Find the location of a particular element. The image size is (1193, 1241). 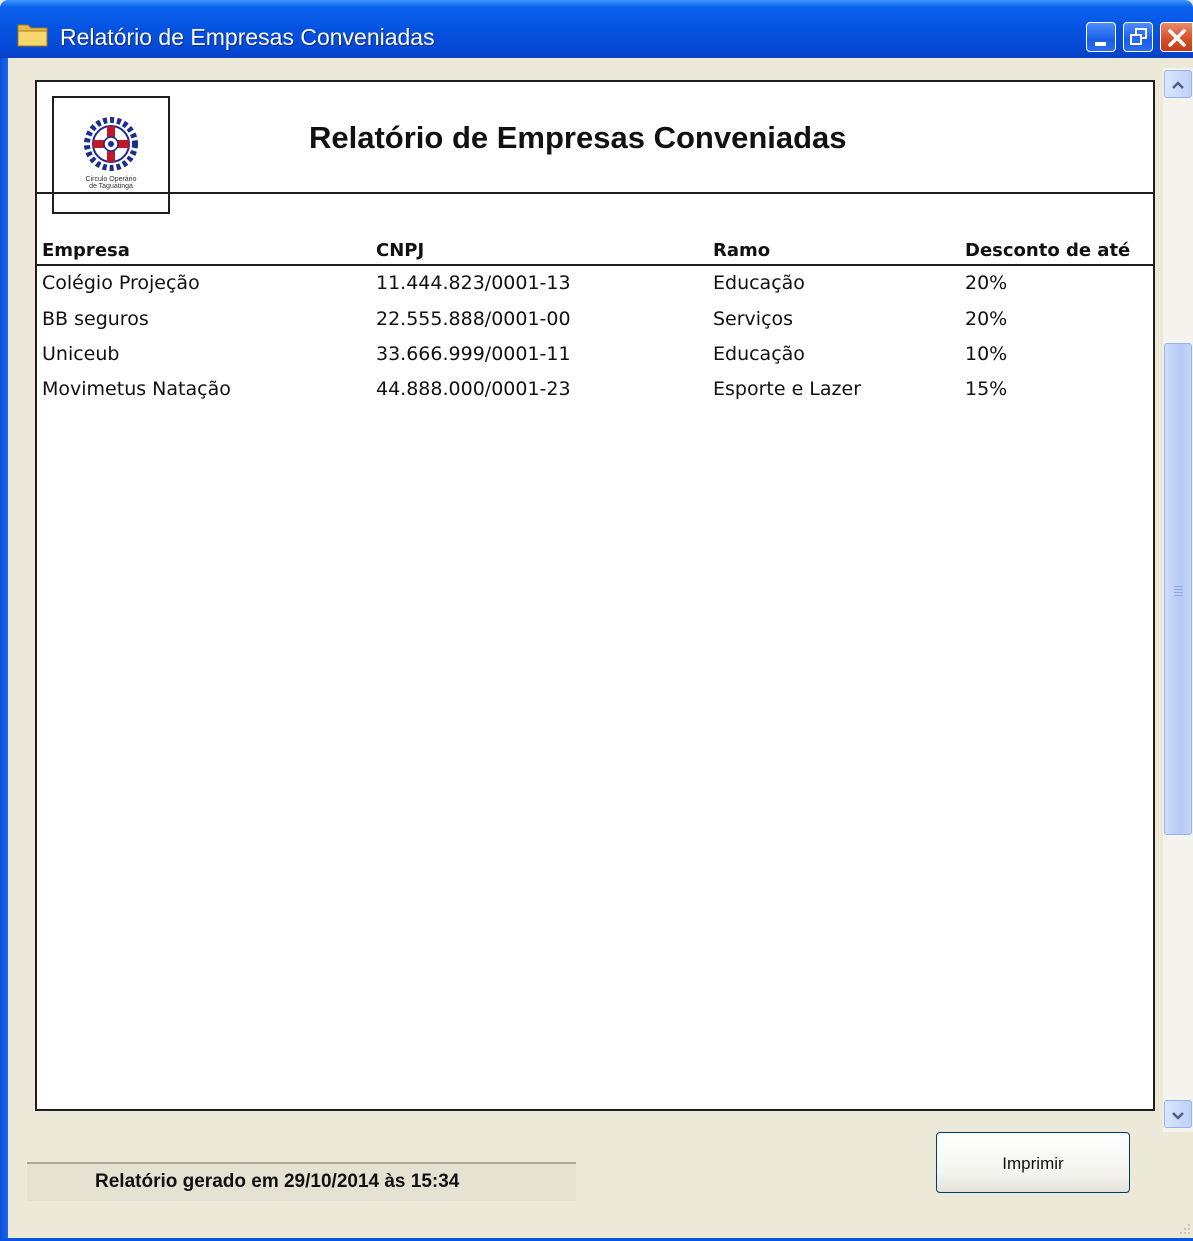

column-header-desconto: Desconto de até is located at coordinates (1048, 250).